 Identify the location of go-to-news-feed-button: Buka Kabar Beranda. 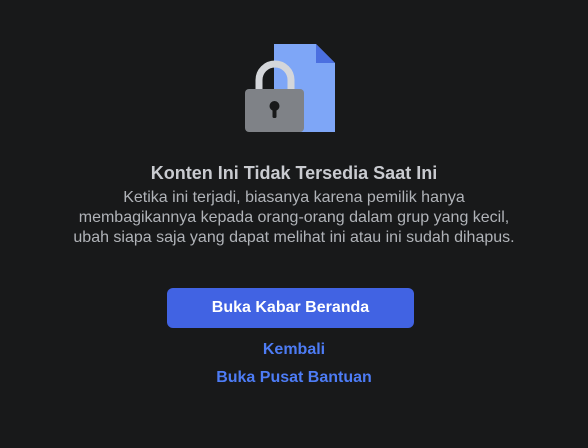
(290, 308).